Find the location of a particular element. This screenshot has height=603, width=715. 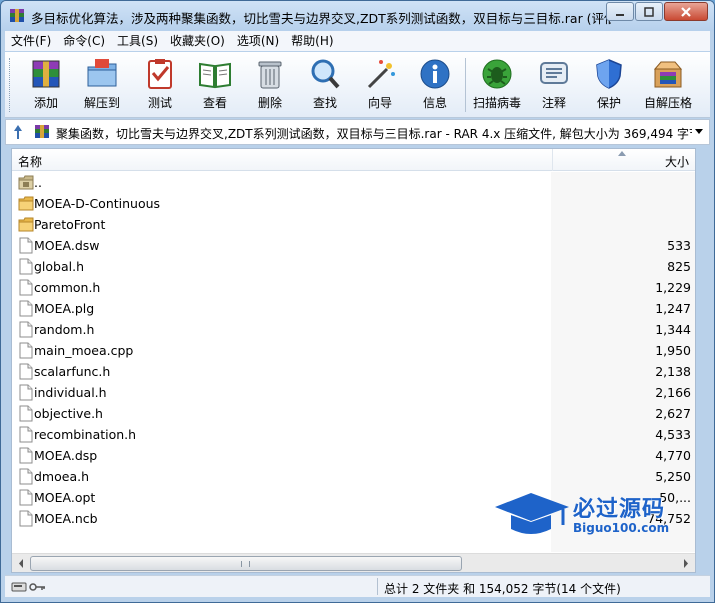

extract-to-button: 解压到 is located at coordinates (102, 85).